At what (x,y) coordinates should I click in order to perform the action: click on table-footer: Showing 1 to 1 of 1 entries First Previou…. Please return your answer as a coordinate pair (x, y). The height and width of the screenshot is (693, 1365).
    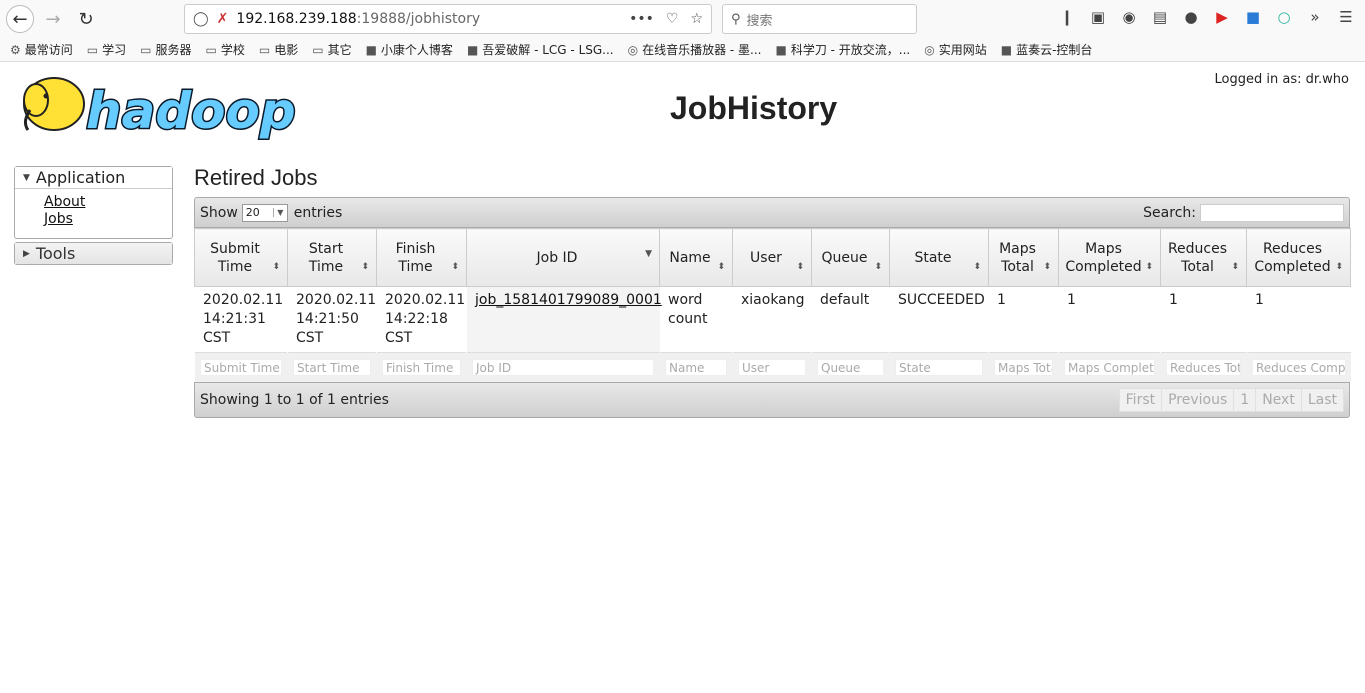
    Looking at the image, I should click on (772, 400).